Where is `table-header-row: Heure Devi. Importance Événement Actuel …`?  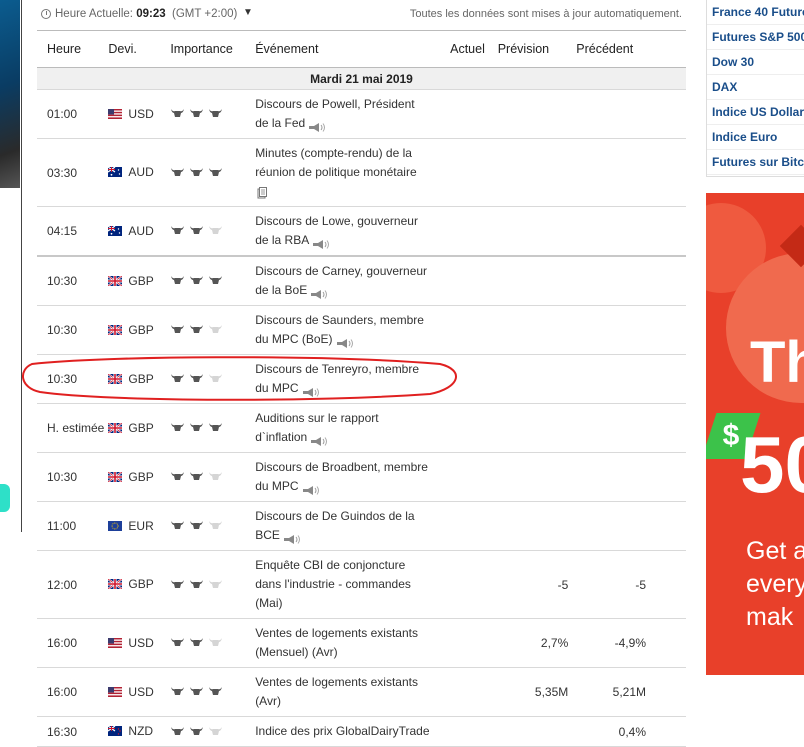 table-header-row: Heure Devi. Importance Événement Actuel … is located at coordinates (361, 49).